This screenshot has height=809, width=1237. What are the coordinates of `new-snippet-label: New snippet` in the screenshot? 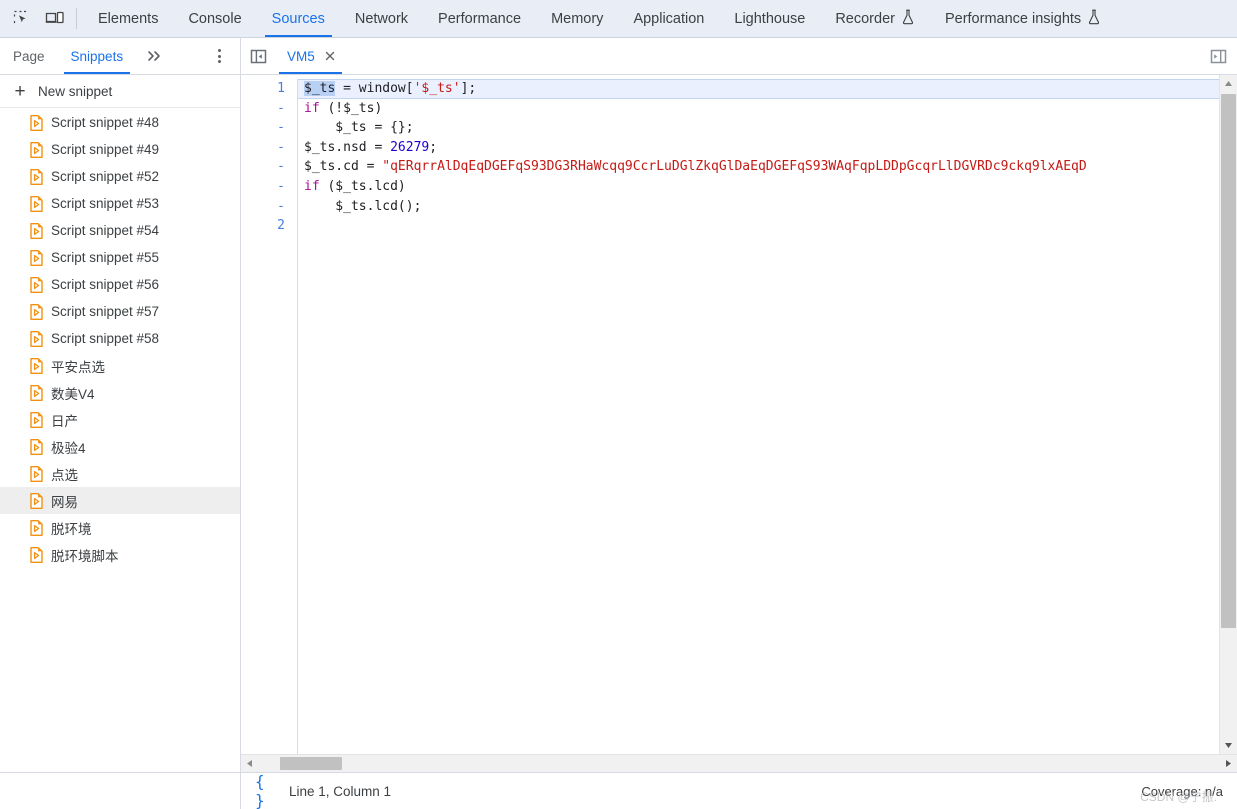 It's located at (75, 91).